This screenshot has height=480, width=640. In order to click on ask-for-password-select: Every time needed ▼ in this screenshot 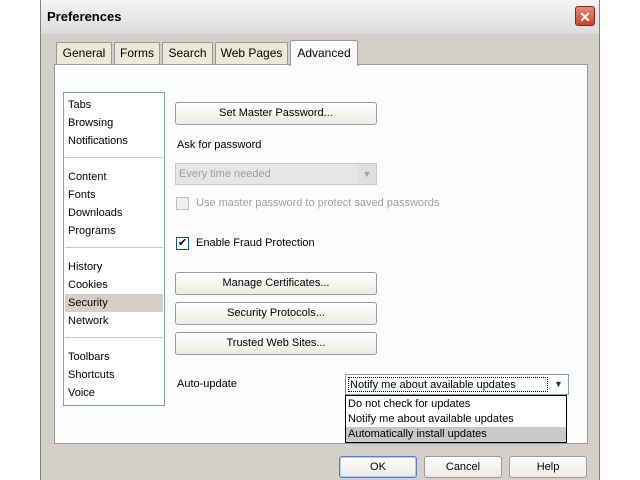, I will do `click(276, 174)`.